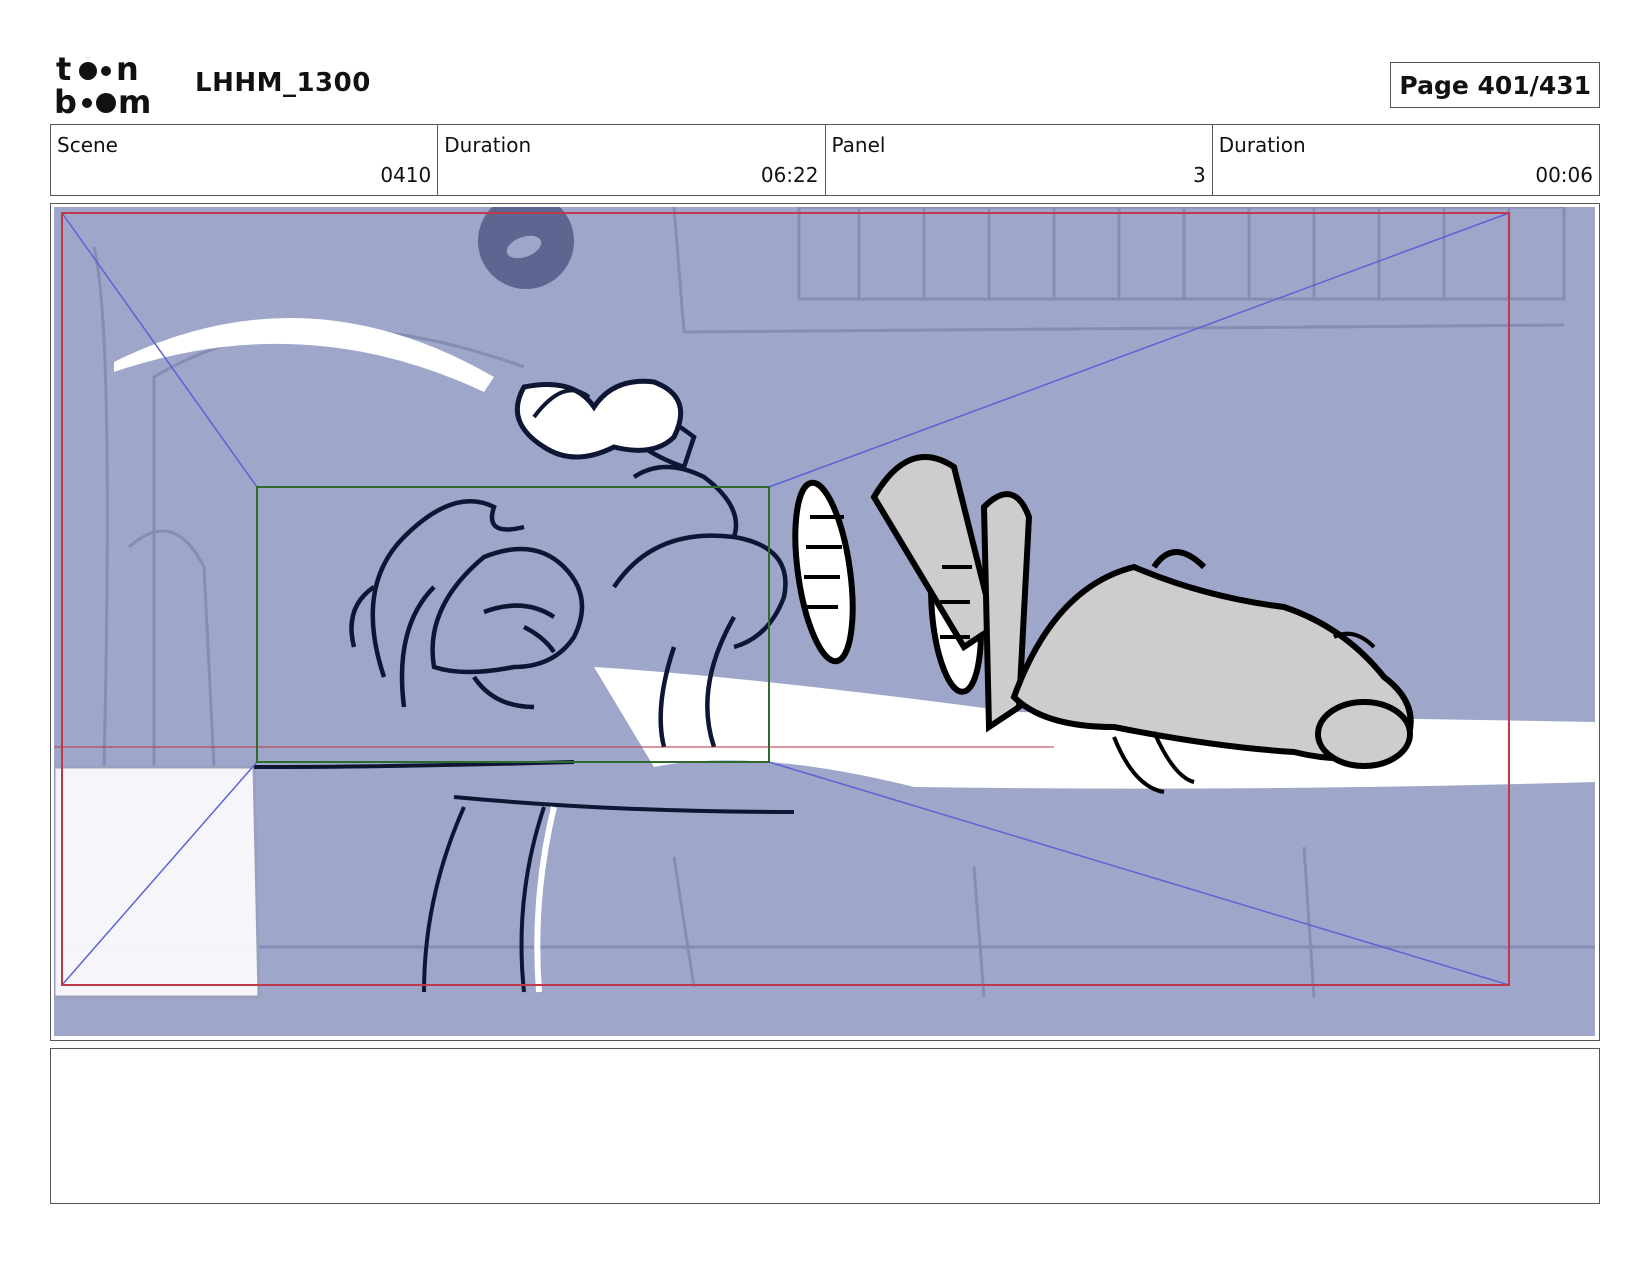 The width and height of the screenshot is (1650, 1275). I want to click on panel-label: Panel, so click(858, 145).